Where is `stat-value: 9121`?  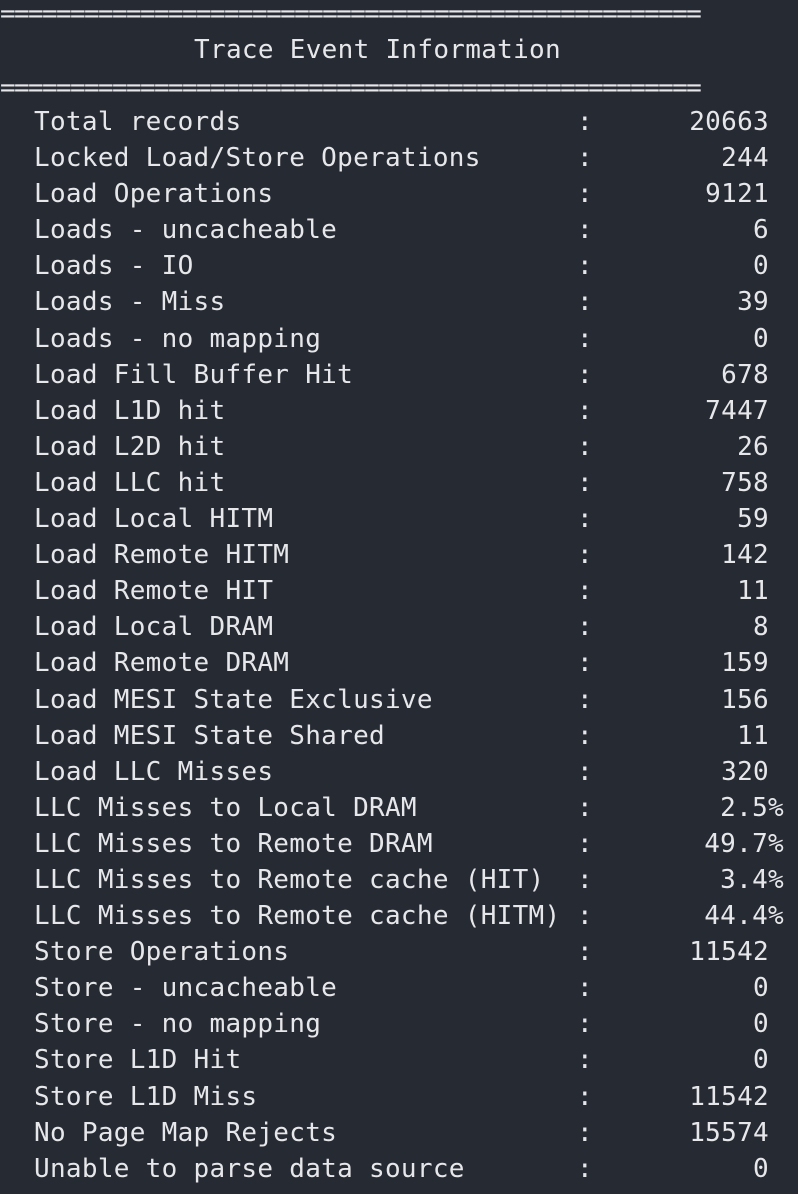
stat-value: 9121 is located at coordinates (737, 194).